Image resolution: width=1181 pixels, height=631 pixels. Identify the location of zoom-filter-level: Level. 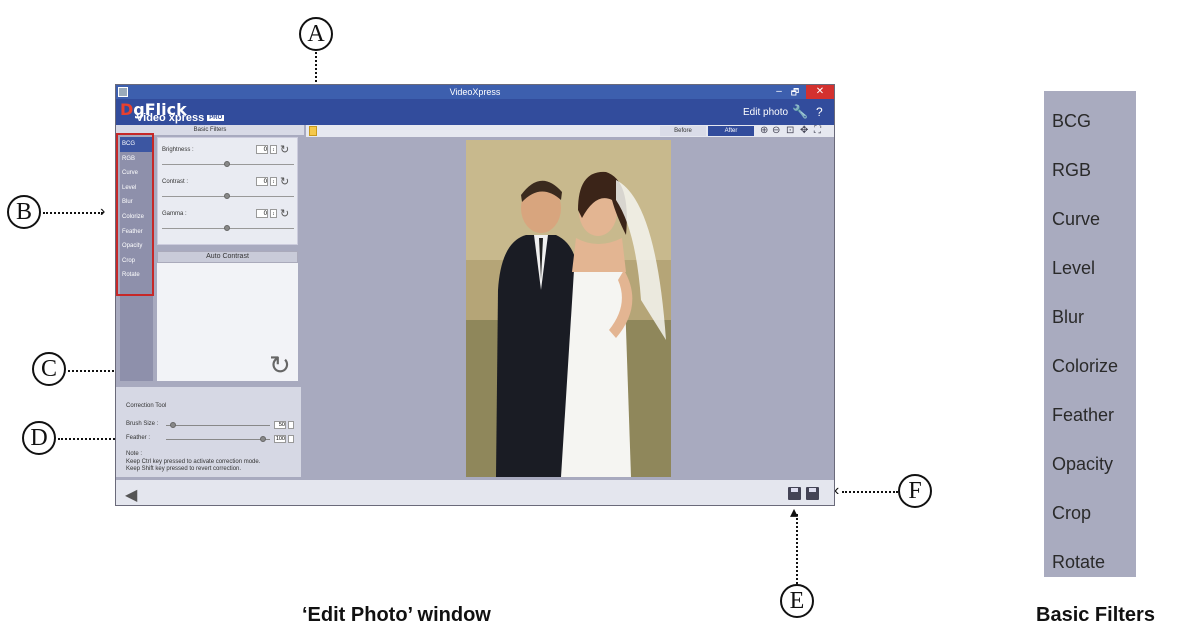
(1085, 268).